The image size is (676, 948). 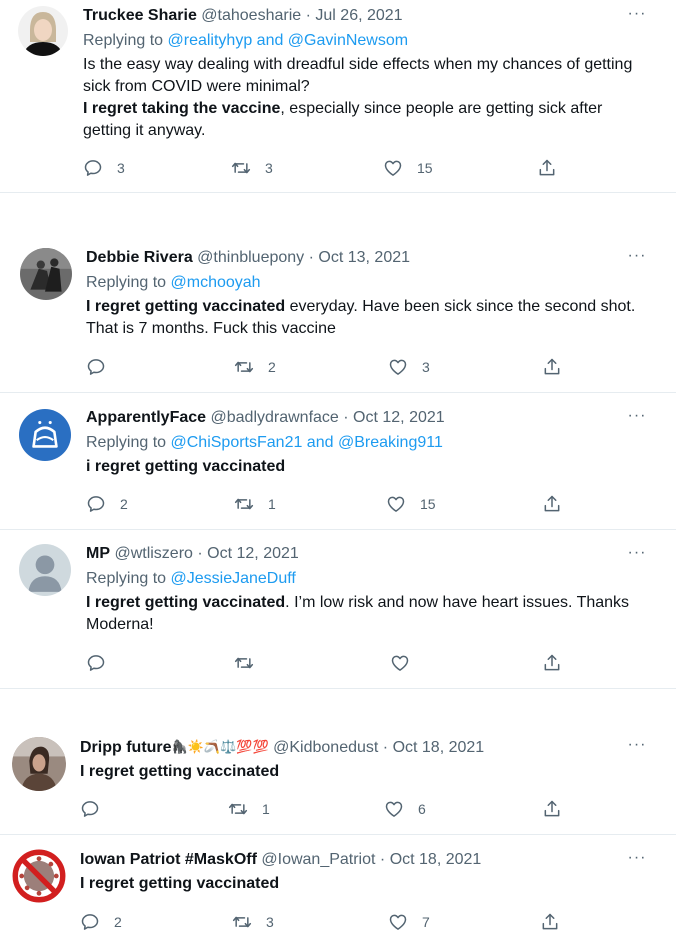 I want to click on tweet-date: Jul 26, 2021, so click(x=358, y=15).